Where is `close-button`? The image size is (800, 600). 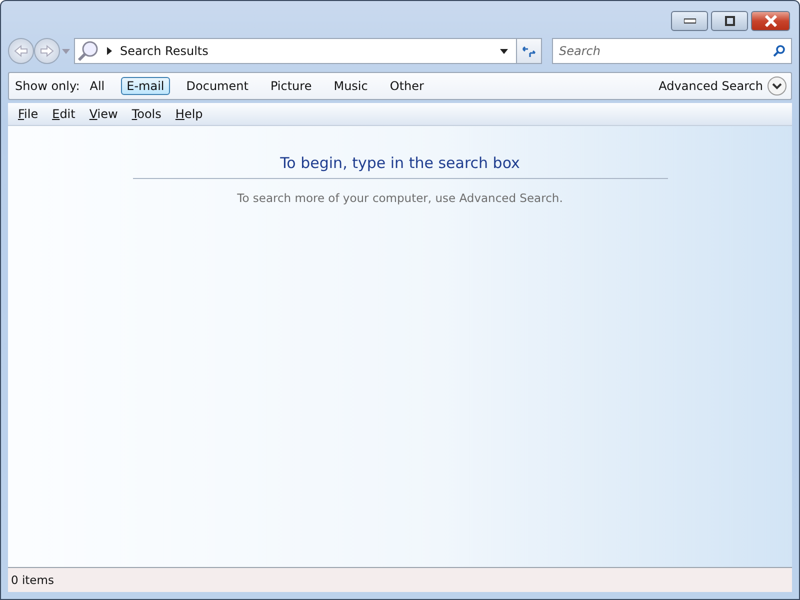 close-button is located at coordinates (770, 21).